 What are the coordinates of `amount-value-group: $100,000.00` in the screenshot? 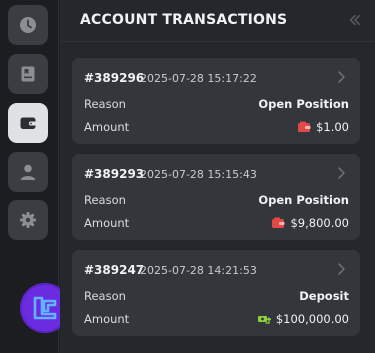 It's located at (303, 319).